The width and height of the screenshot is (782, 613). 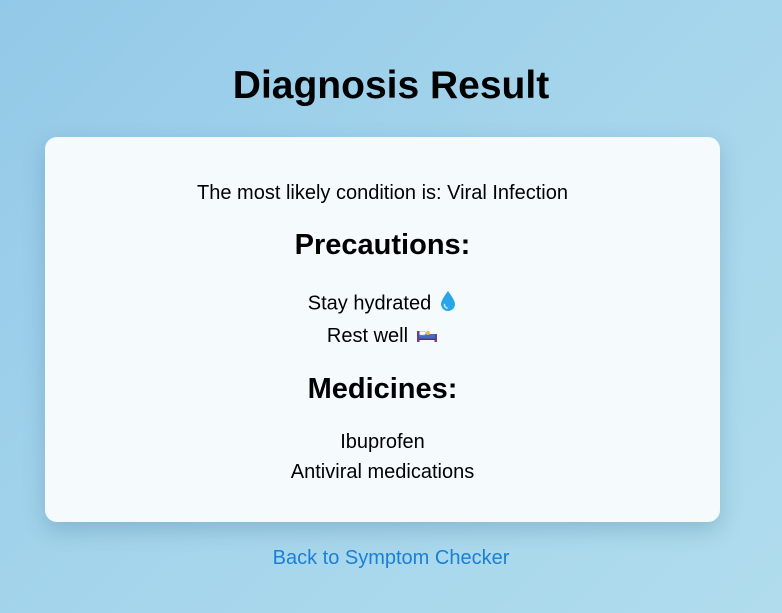 I want to click on list-item: Stay hydrated, so click(x=382, y=307).